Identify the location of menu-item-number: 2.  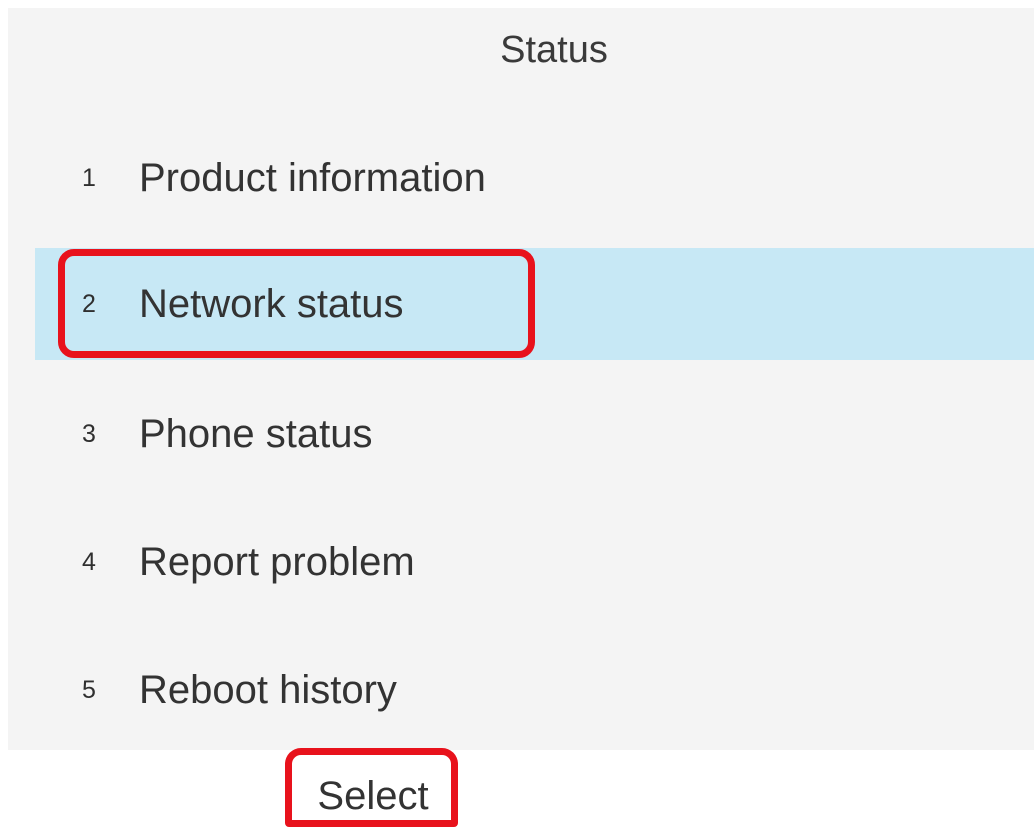
(89, 304).